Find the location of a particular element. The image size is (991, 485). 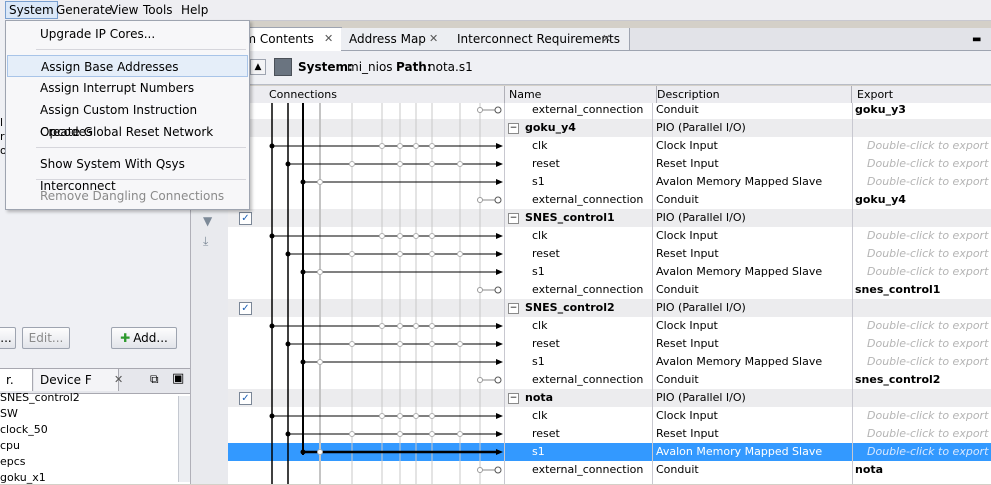

header-description: Description is located at coordinates (752, 94).